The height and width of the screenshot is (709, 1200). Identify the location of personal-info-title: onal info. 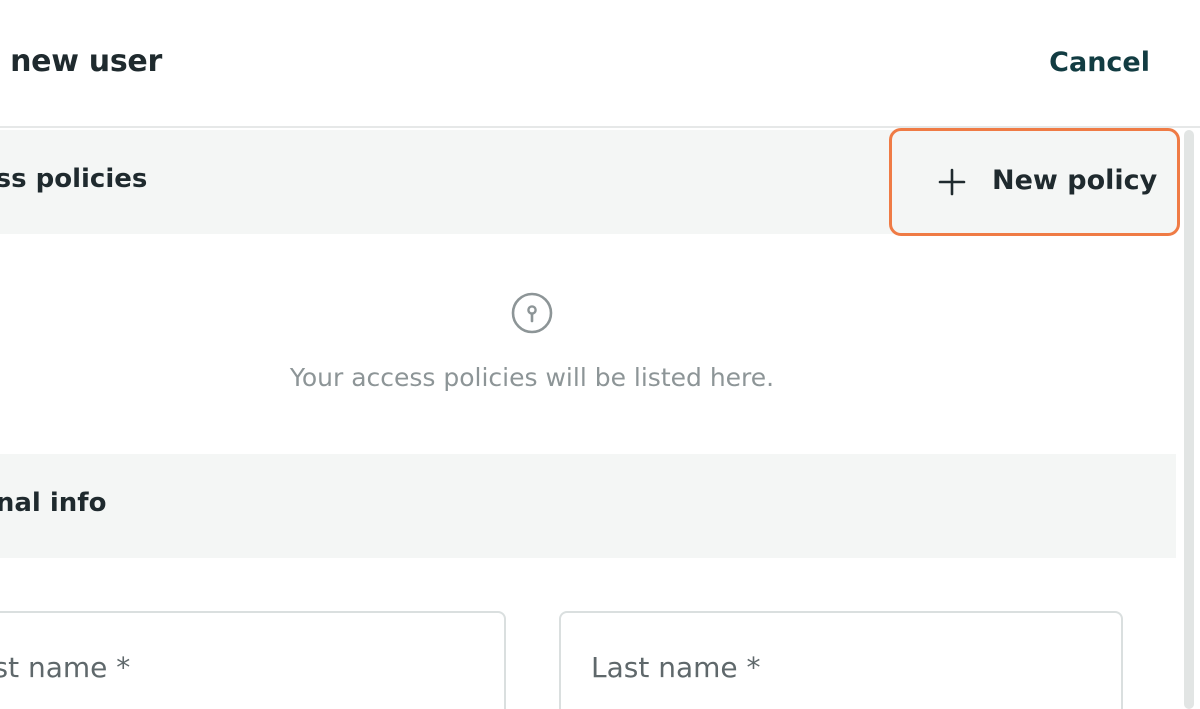
(53, 503).